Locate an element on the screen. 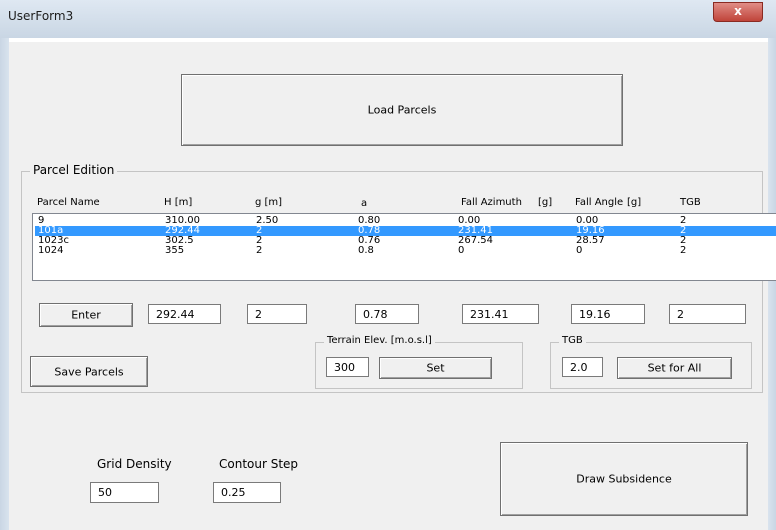 Image resolution: width=776 pixels, height=530 pixels. close-icon: x is located at coordinates (738, 11).